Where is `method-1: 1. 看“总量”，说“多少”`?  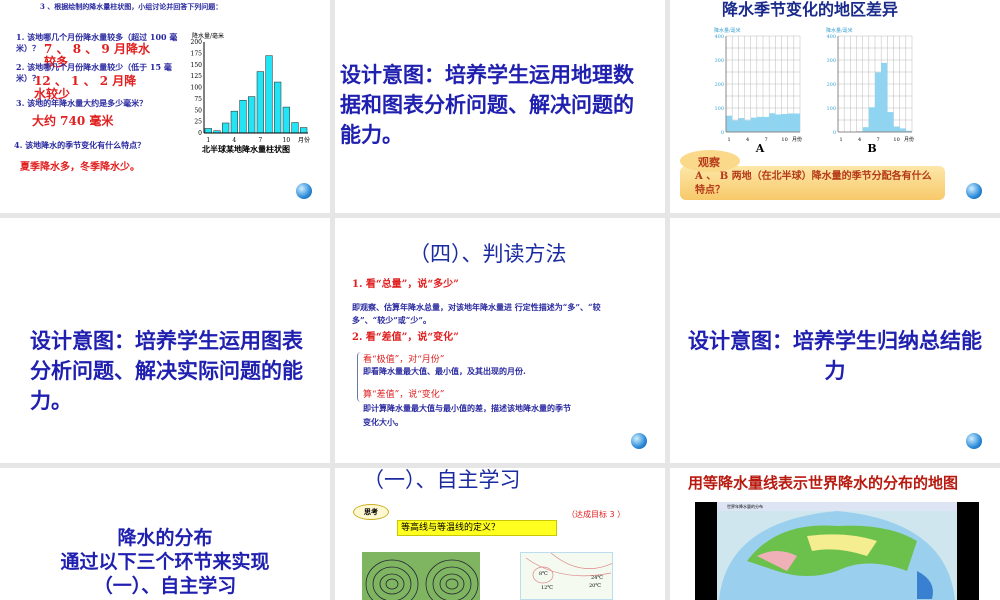 method-1: 1. 看“总量”，说“多少” is located at coordinates (405, 284).